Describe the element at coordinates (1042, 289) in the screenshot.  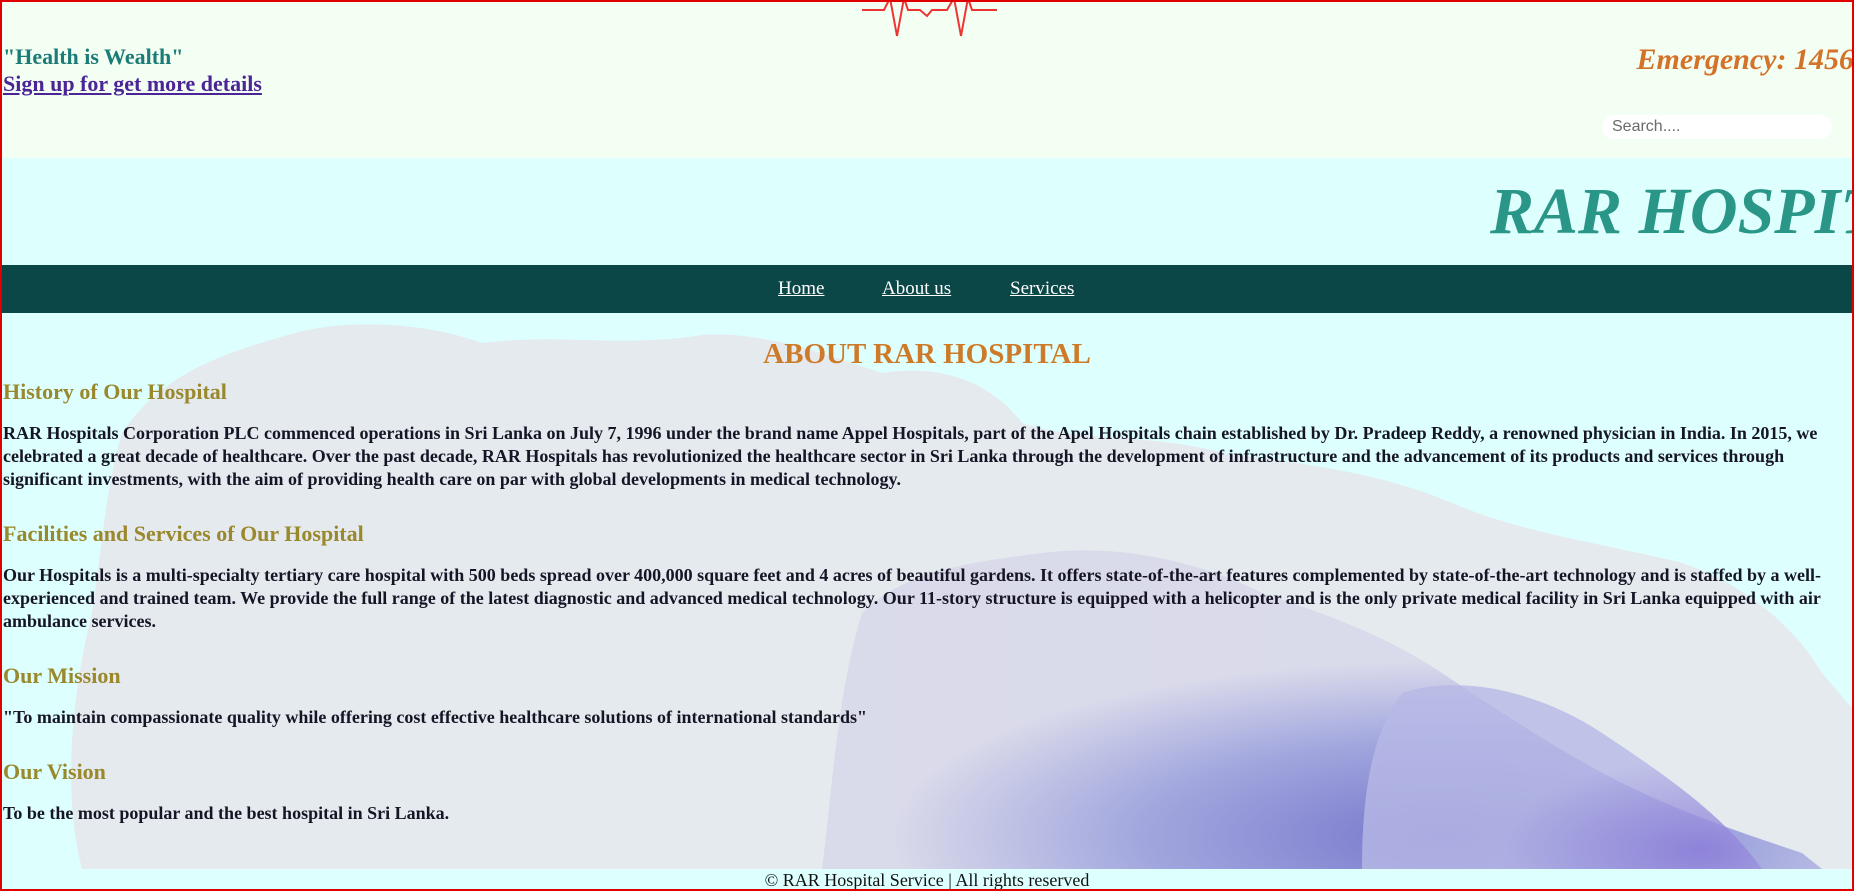
I see `nav-services-link: Services` at that location.